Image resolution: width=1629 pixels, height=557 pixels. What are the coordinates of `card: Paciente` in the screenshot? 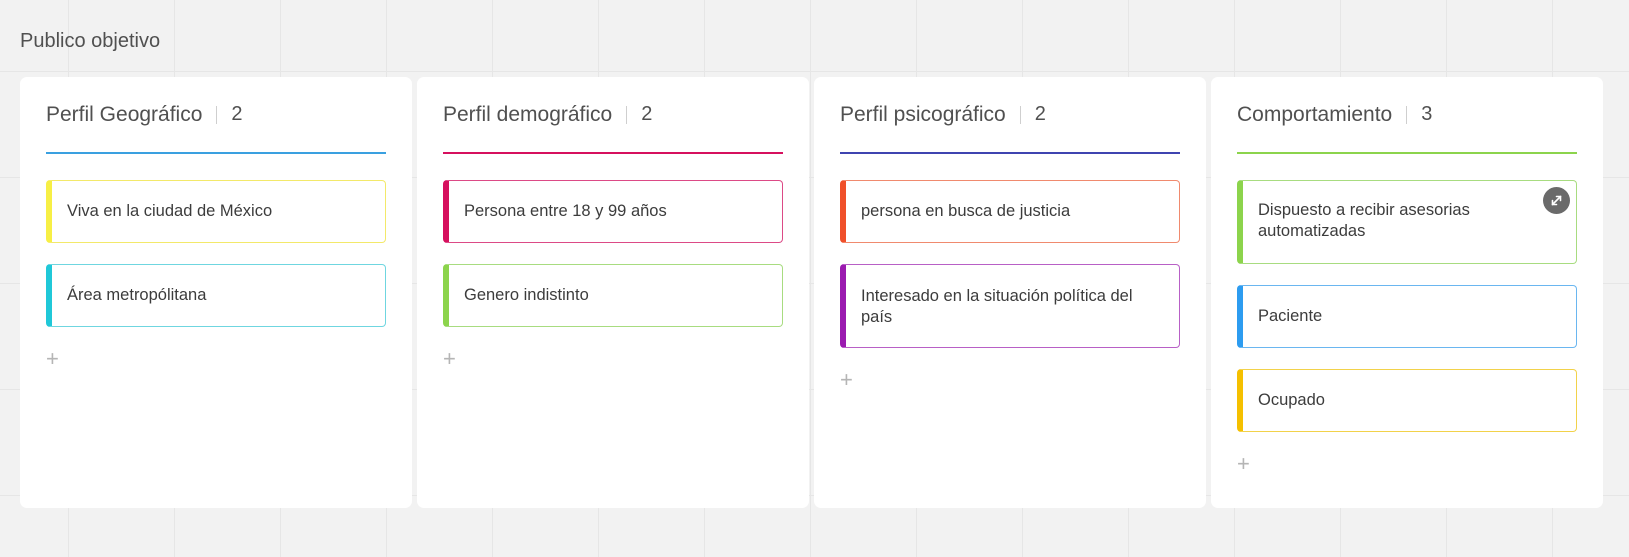 It's located at (1407, 316).